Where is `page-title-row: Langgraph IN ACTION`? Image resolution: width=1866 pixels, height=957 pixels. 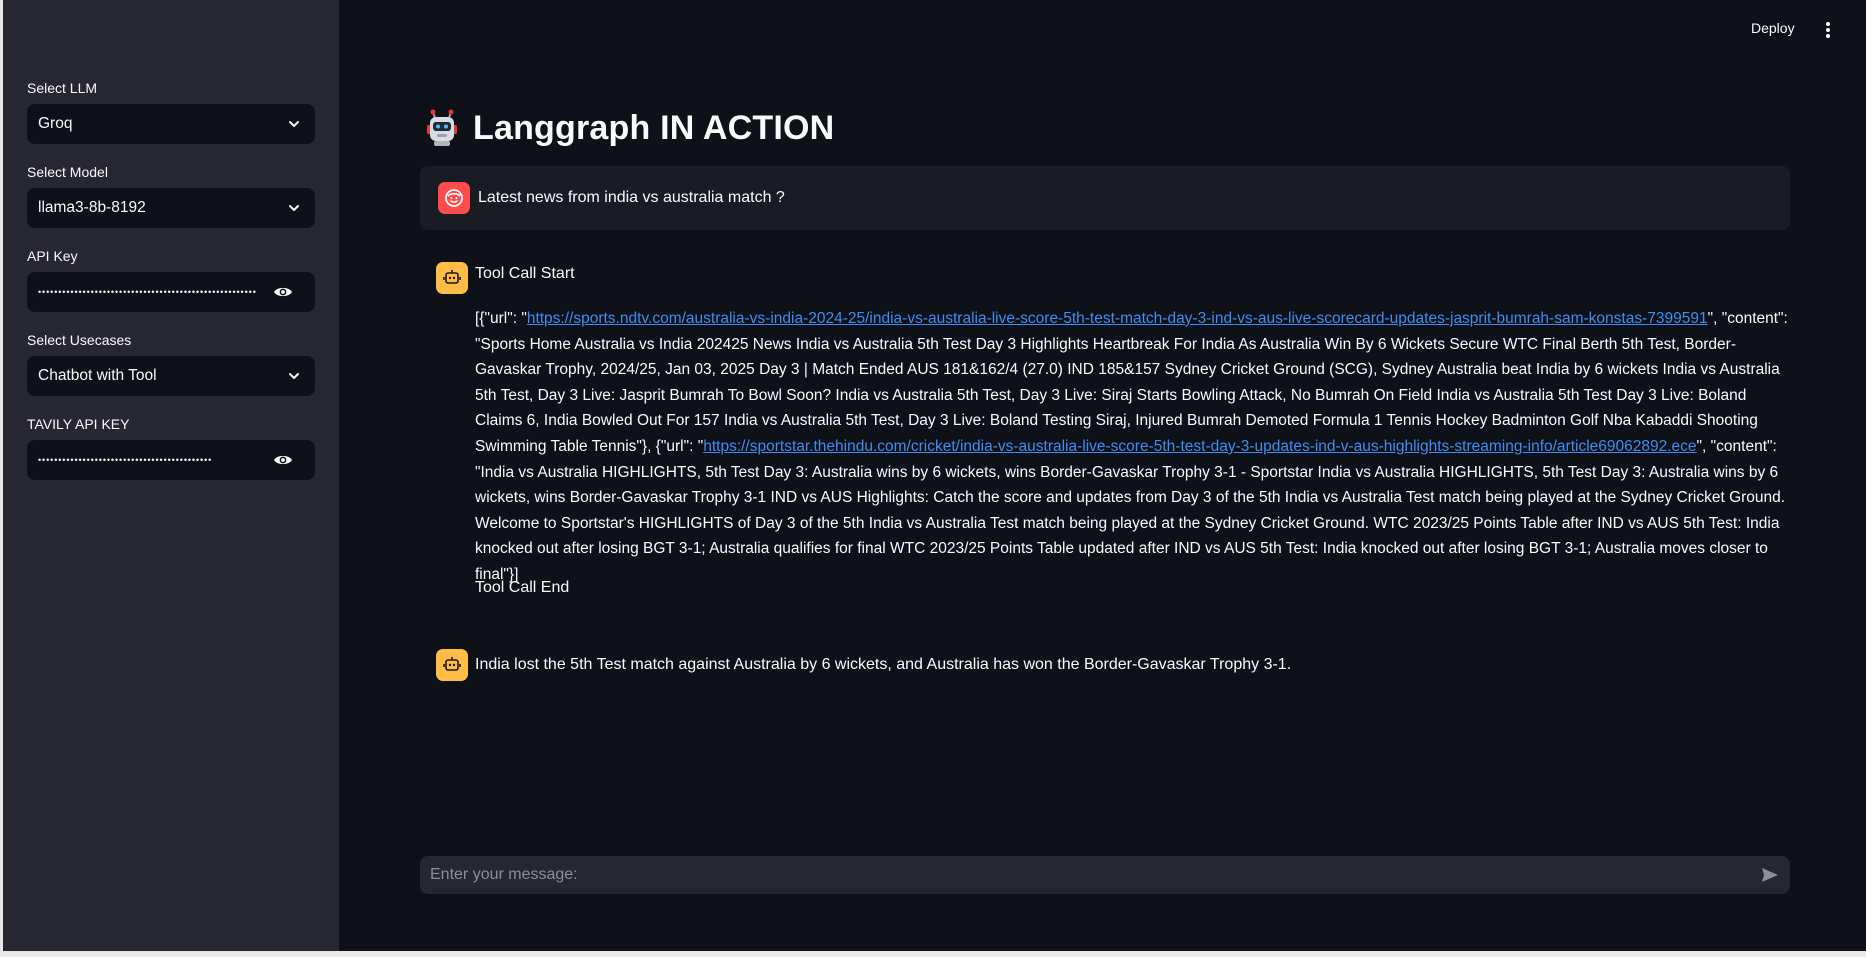
page-title-row: Langgraph IN ACTION is located at coordinates (628, 128).